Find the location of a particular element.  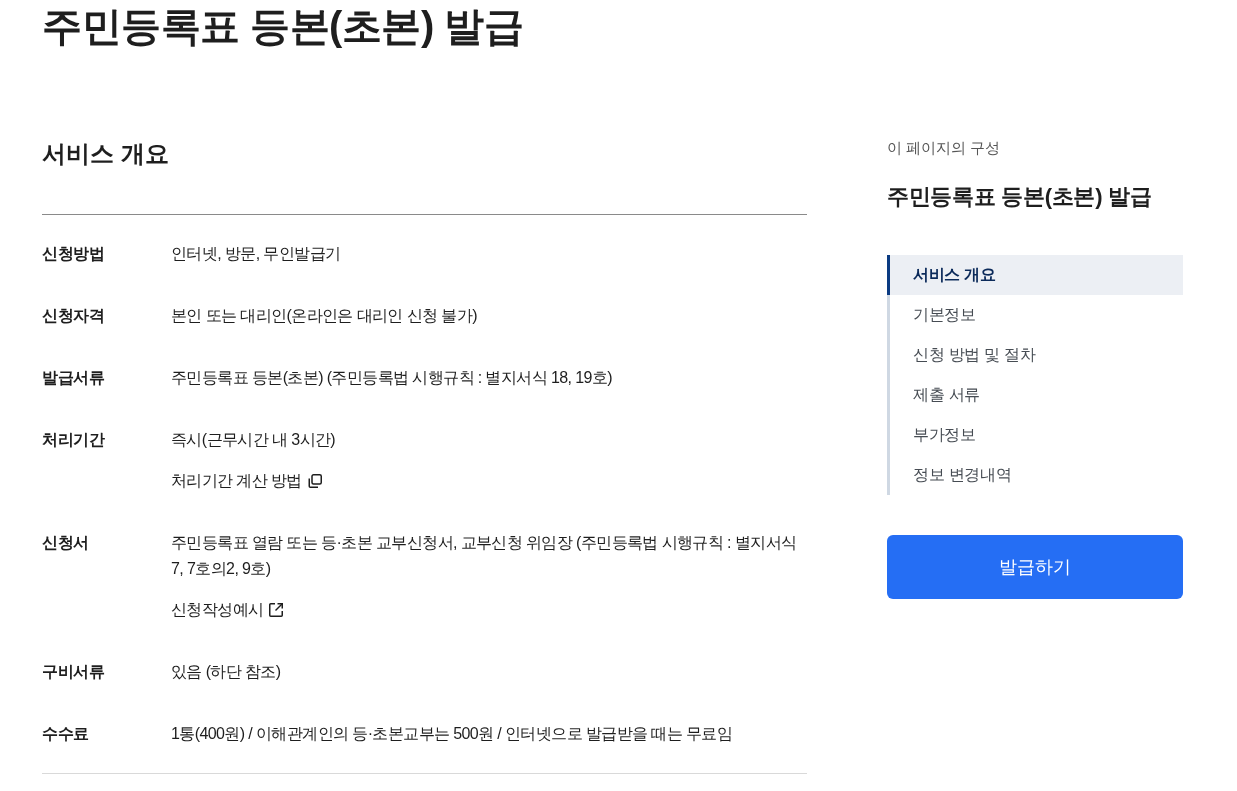

row-label: 신청방법 is located at coordinates (73, 253).